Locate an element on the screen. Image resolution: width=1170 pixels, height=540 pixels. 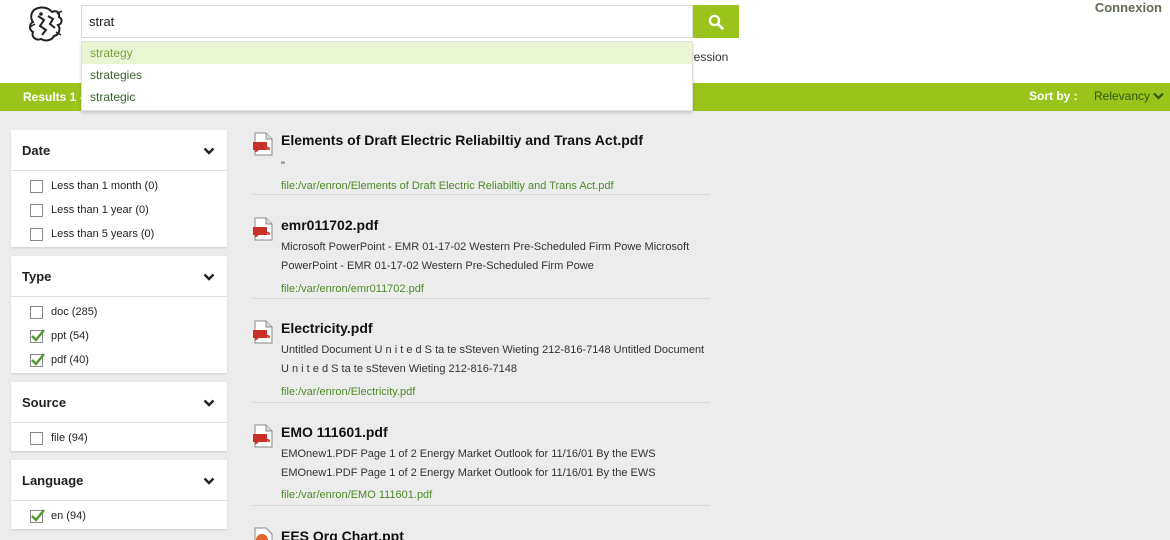
results-count: Results 1 - is located at coordinates (53, 97).